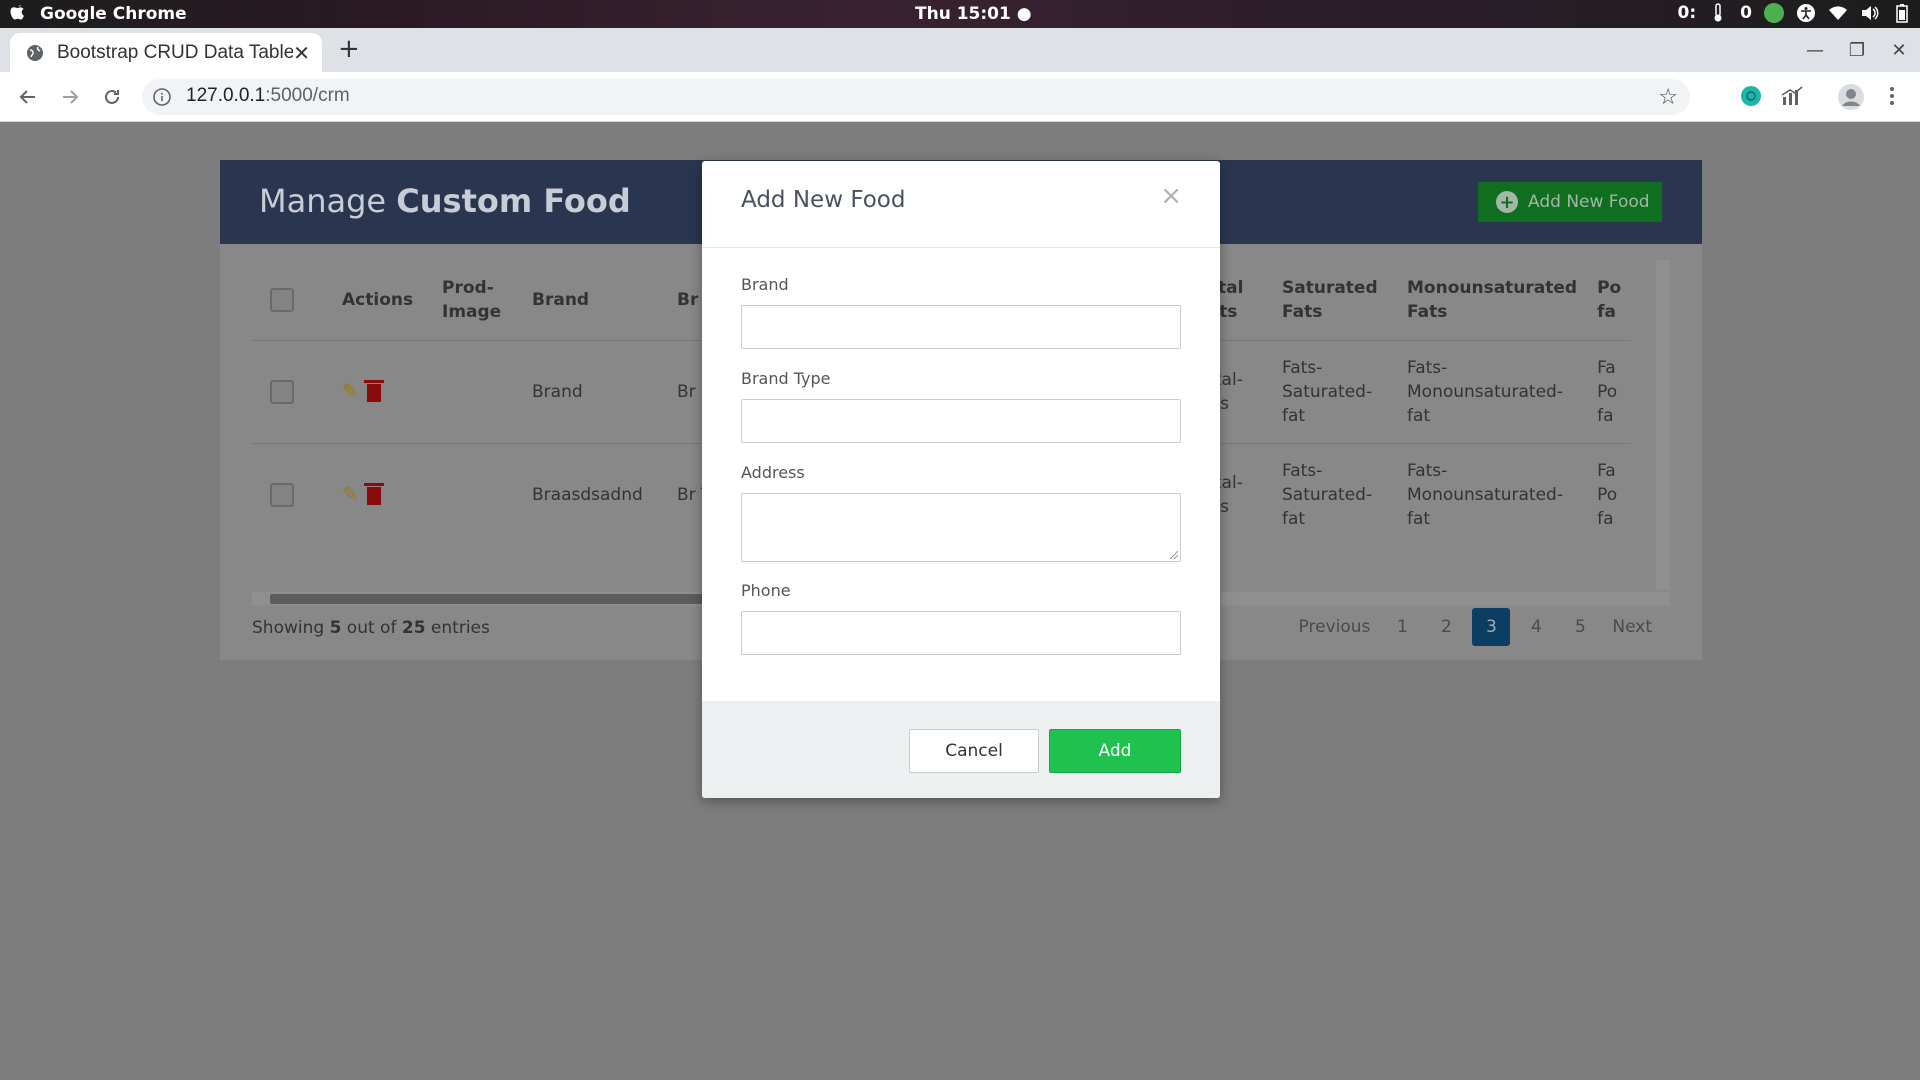  I want to click on brand-type-label: Brand Type, so click(786, 378).